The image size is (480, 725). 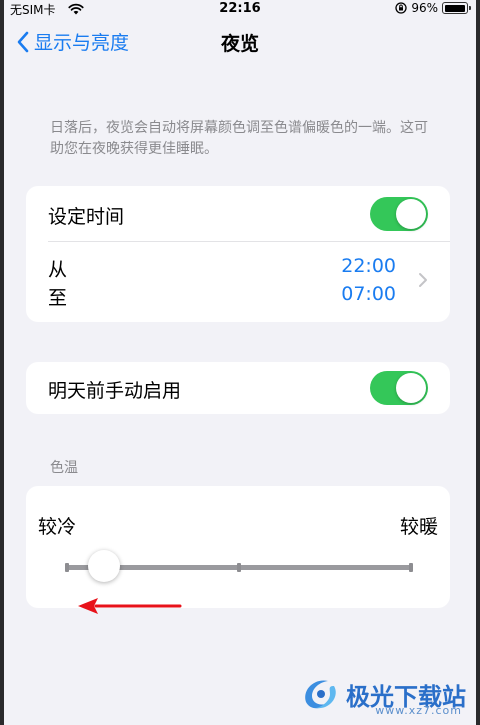 I want to click on chevron-right-icon, so click(x=423, y=280).